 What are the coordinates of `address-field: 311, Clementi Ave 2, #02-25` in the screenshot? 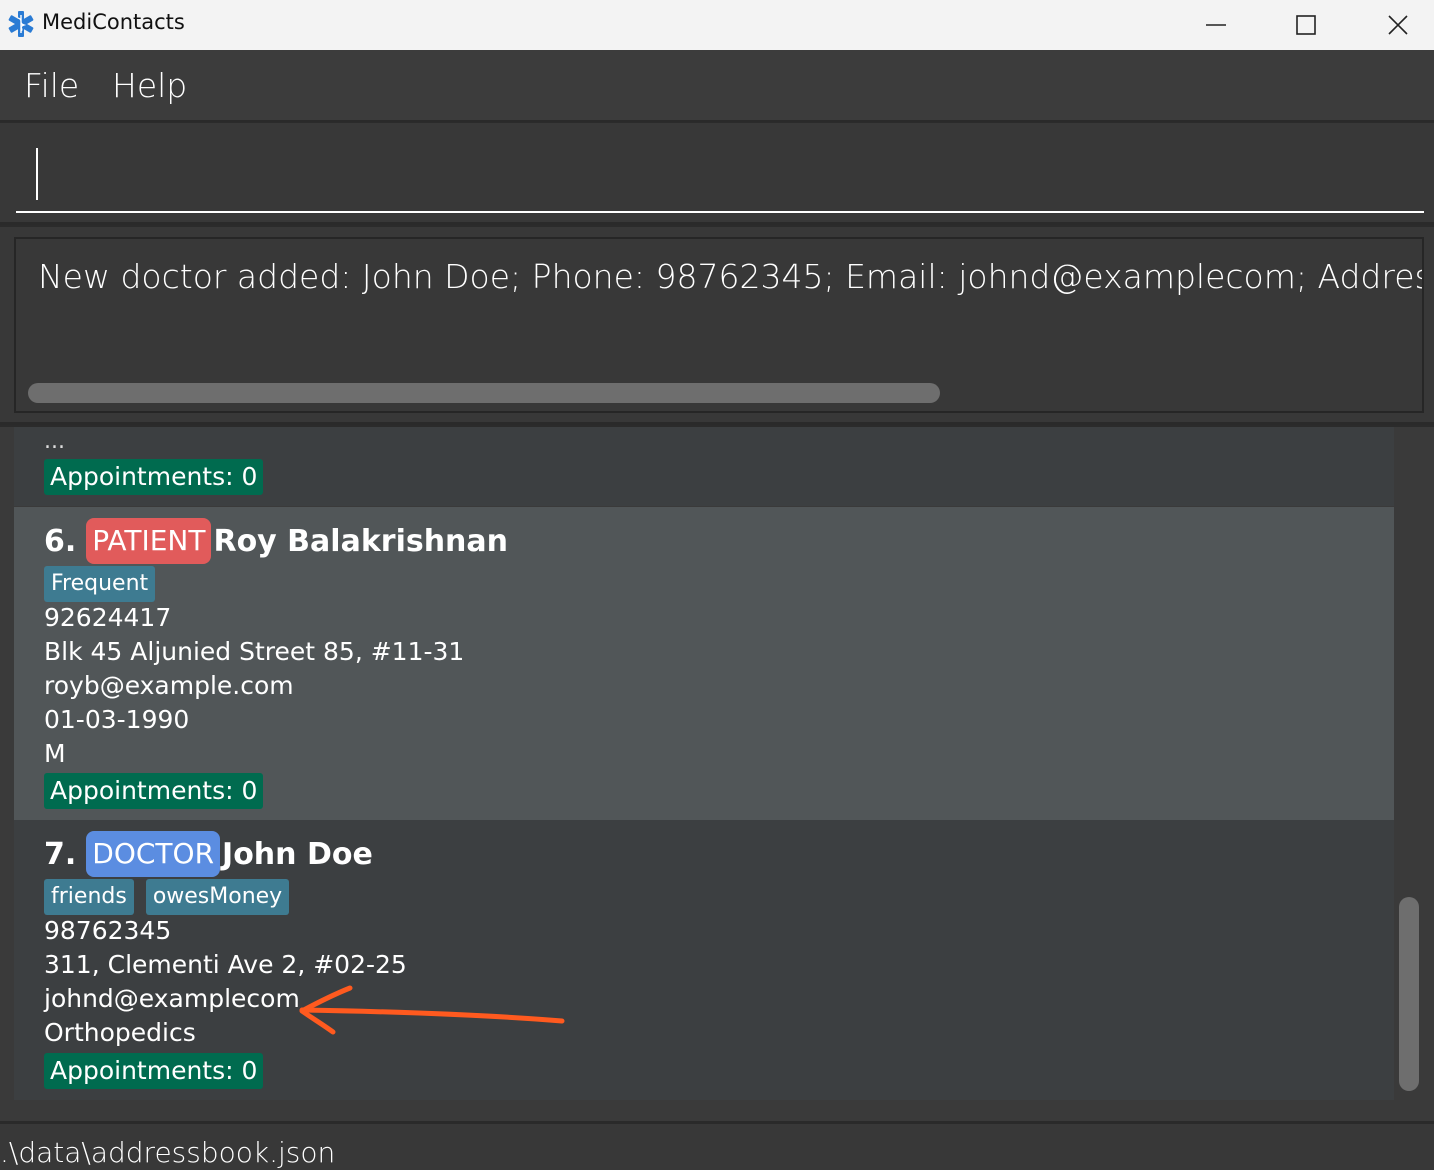 It's located at (225, 964).